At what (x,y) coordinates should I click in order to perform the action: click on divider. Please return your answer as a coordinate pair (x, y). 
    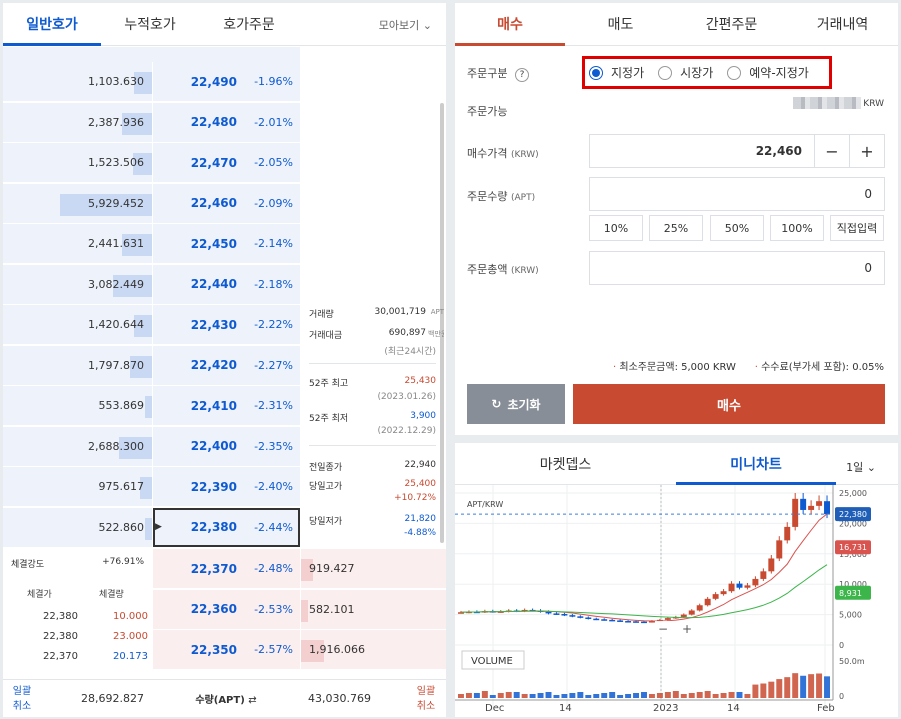
    Looking at the image, I should click on (372, 445).